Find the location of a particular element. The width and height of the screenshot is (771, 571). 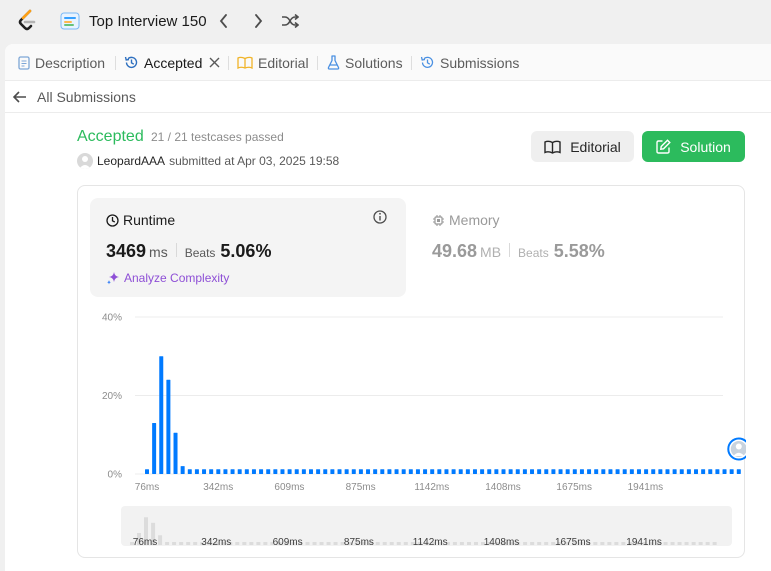

history-icon is located at coordinates (427, 62).